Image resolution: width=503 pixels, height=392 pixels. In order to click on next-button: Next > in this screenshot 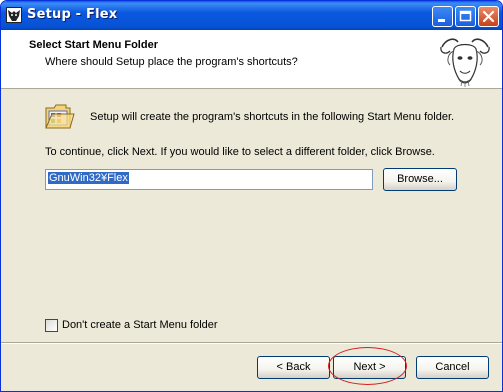, I will do `click(369, 367)`.